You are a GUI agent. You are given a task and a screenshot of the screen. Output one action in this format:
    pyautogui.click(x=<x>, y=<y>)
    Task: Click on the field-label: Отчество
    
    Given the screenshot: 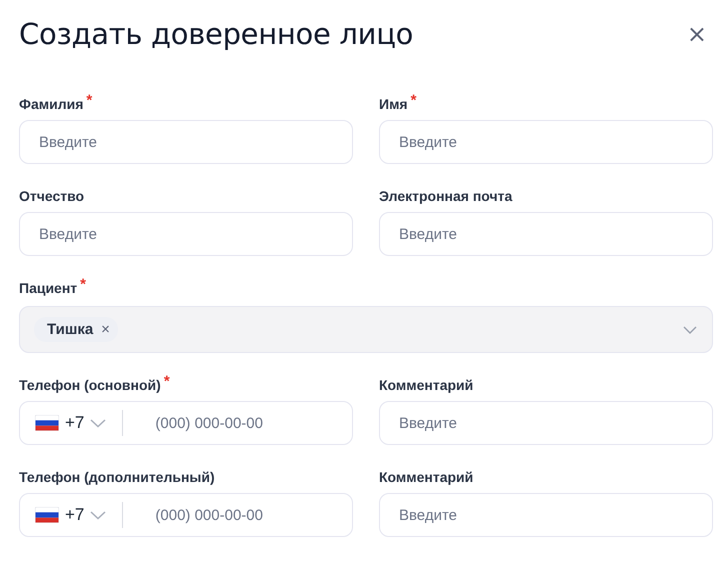 What is the action you would take?
    pyautogui.click(x=51, y=196)
    